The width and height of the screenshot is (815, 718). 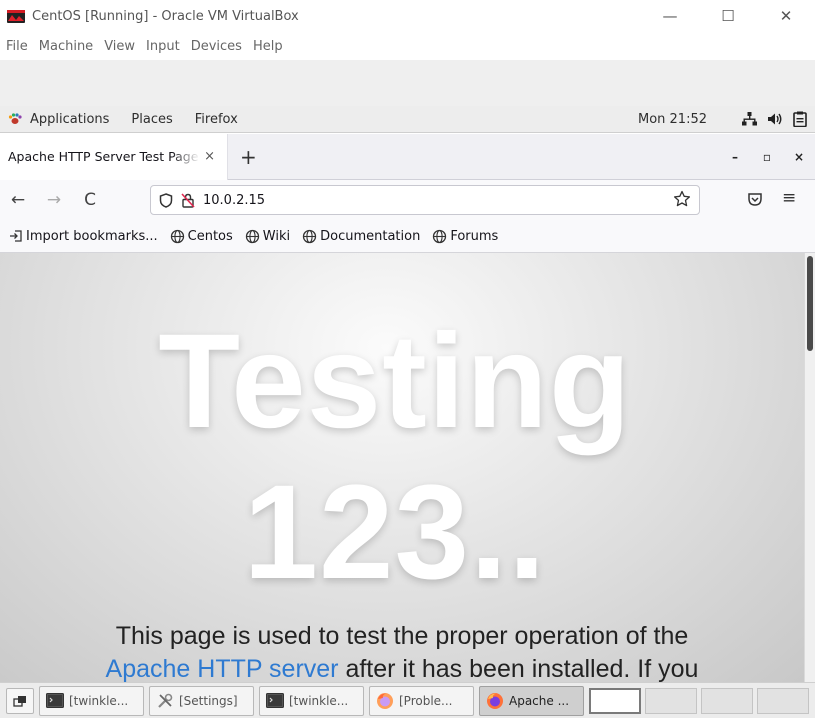 I want to click on tab-apache-test-page: Apache HTTP Server Test Page ×, so click(x=114, y=156).